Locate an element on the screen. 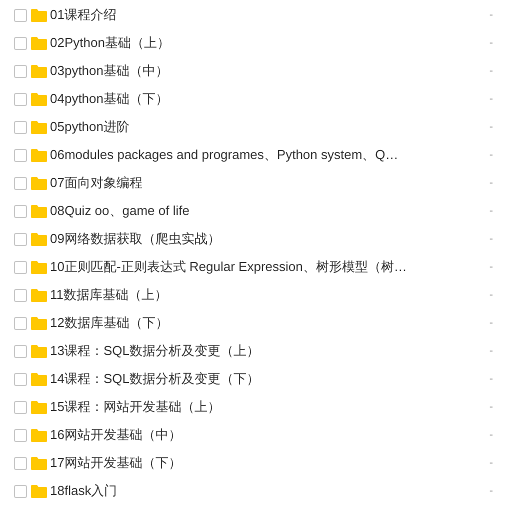 This screenshot has width=513, height=511. folder-name: 15课程：网站开发基础（上） is located at coordinates (135, 407).